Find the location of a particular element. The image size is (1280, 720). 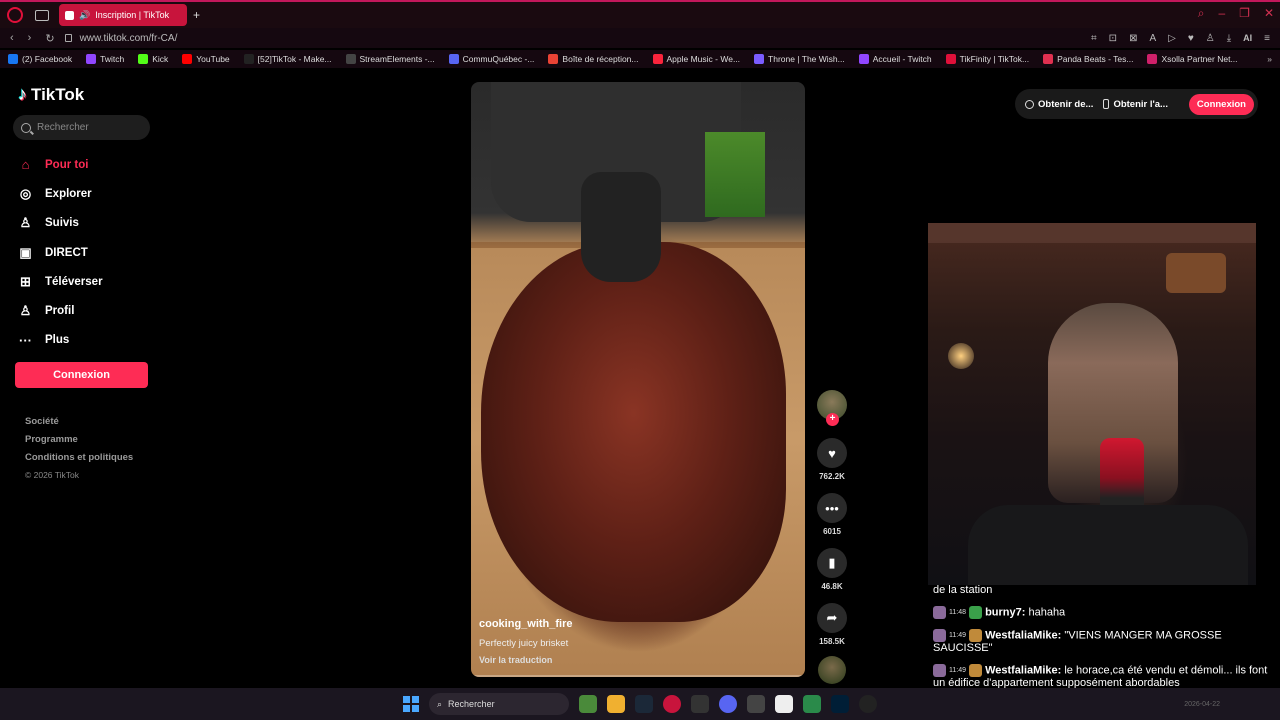

chat-badges: 11:48 is located at coordinates (957, 612).